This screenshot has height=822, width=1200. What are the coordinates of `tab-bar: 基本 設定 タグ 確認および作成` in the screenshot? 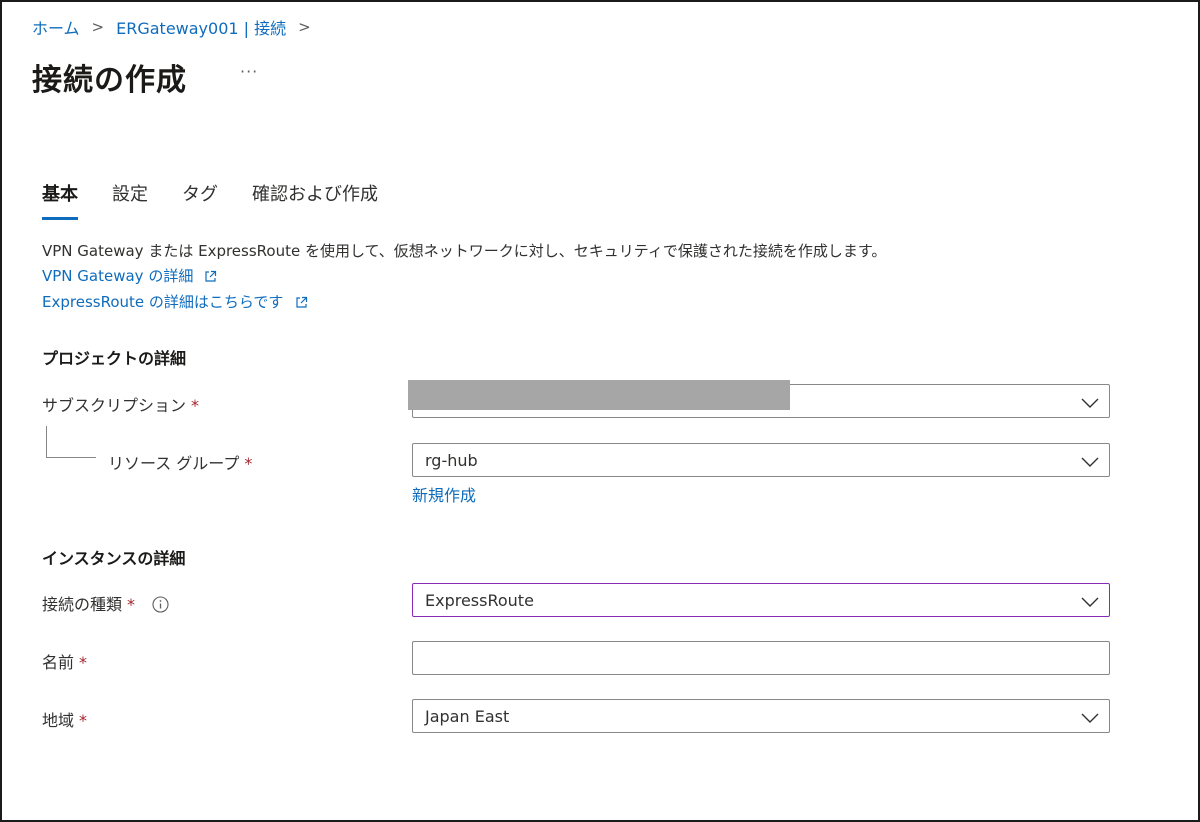 It's located at (227, 200).